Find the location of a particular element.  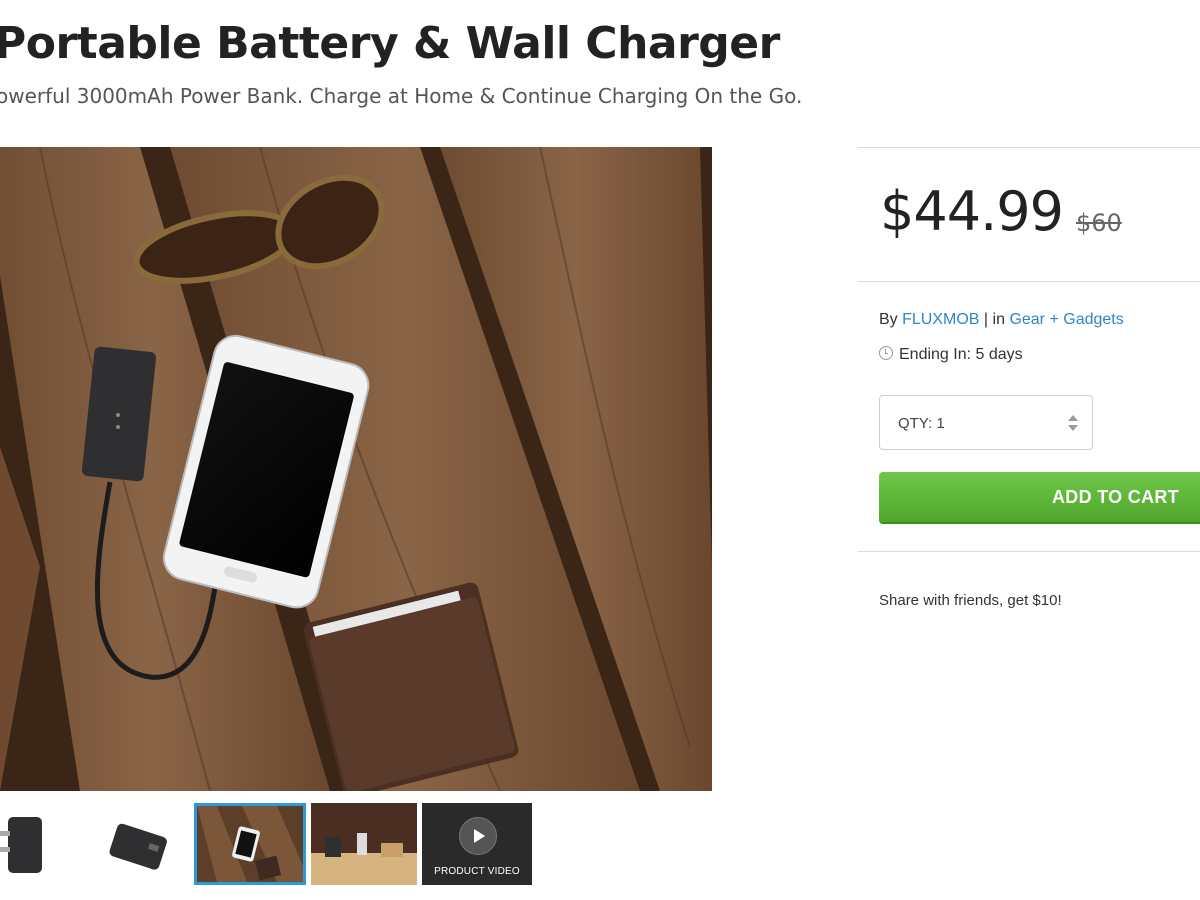

divider-top is located at coordinates (1029, 147).